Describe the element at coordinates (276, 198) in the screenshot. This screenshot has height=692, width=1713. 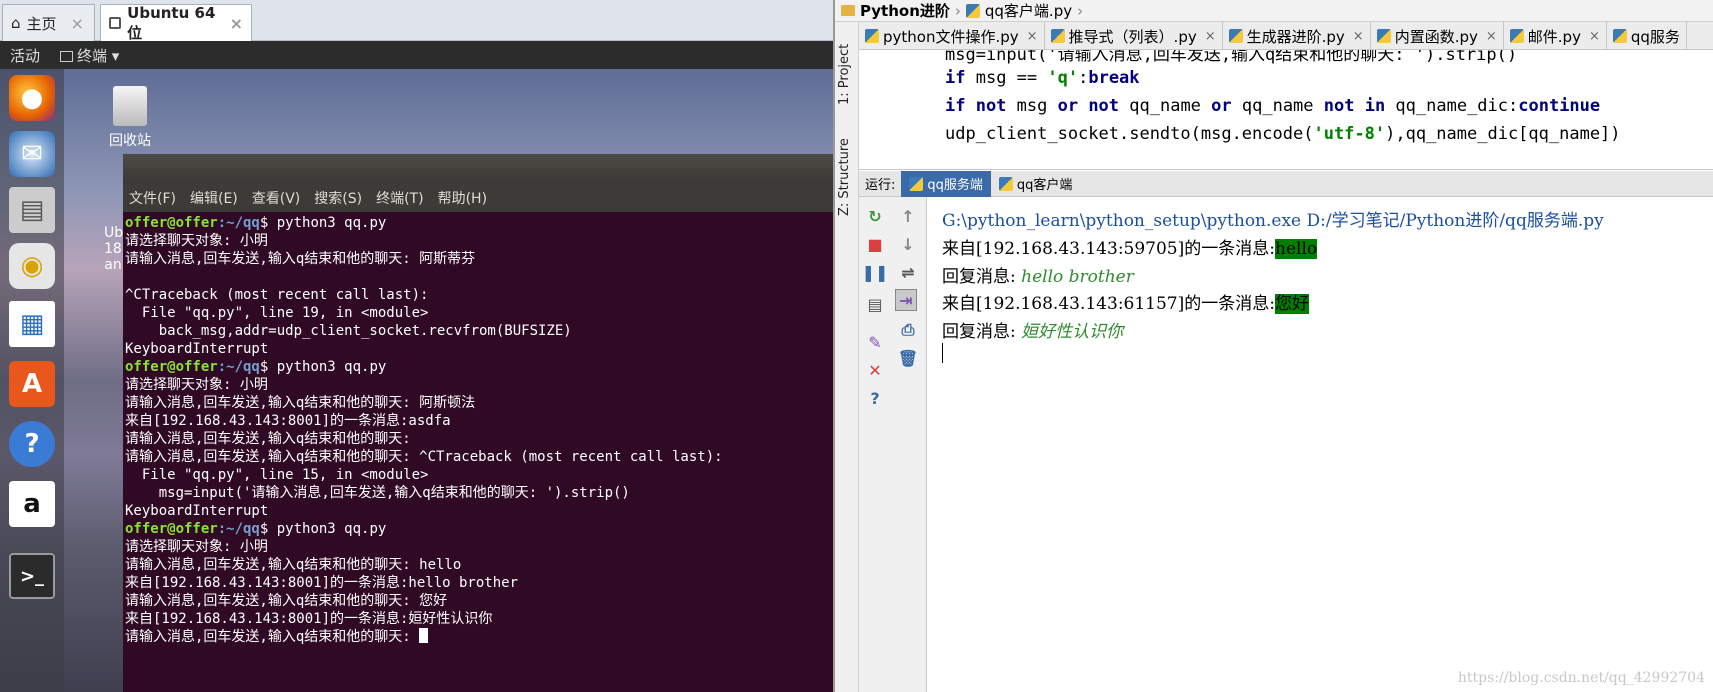
I see `terminal-menu-item: 查看(V)` at that location.